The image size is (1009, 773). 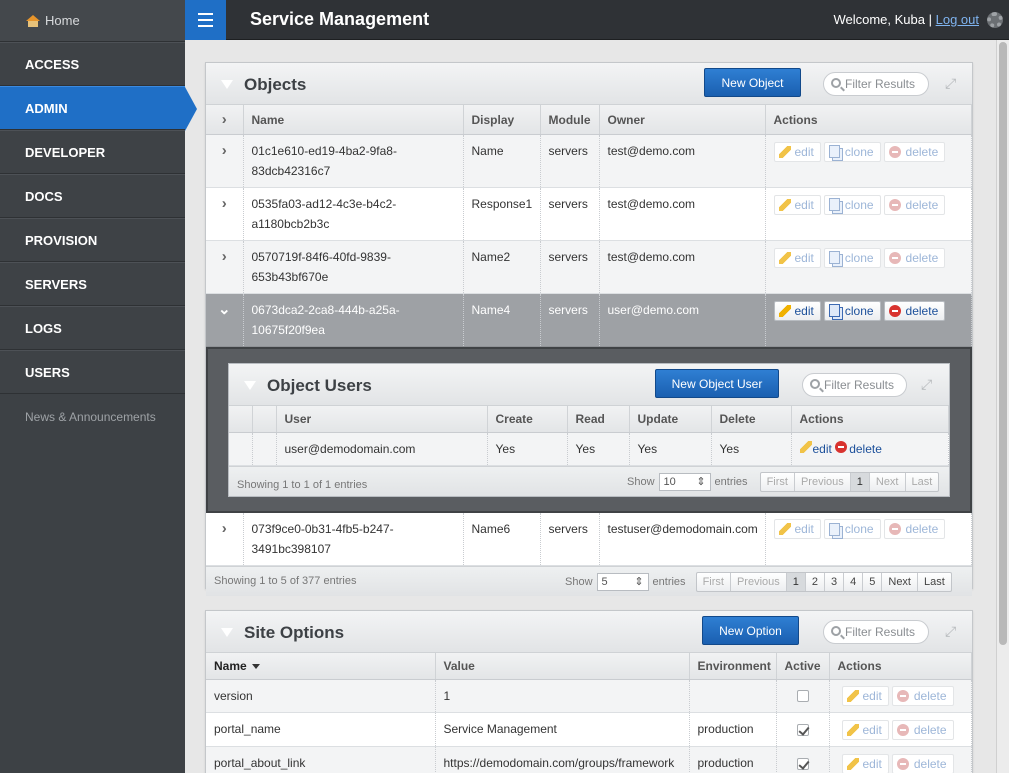 What do you see at coordinates (502, 120) in the screenshot?
I see `column-header-display: Display` at bounding box center [502, 120].